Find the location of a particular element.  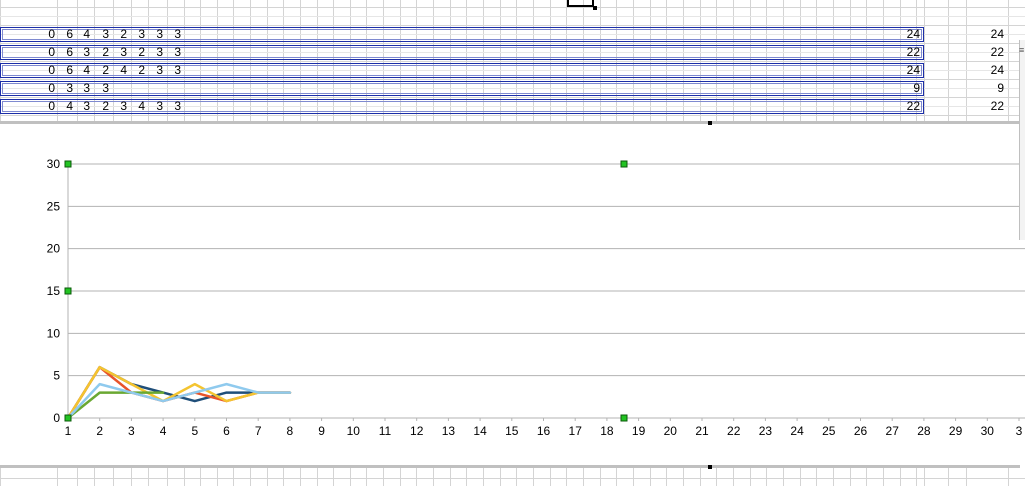

x-tick-label: 20 is located at coordinates (671, 431).